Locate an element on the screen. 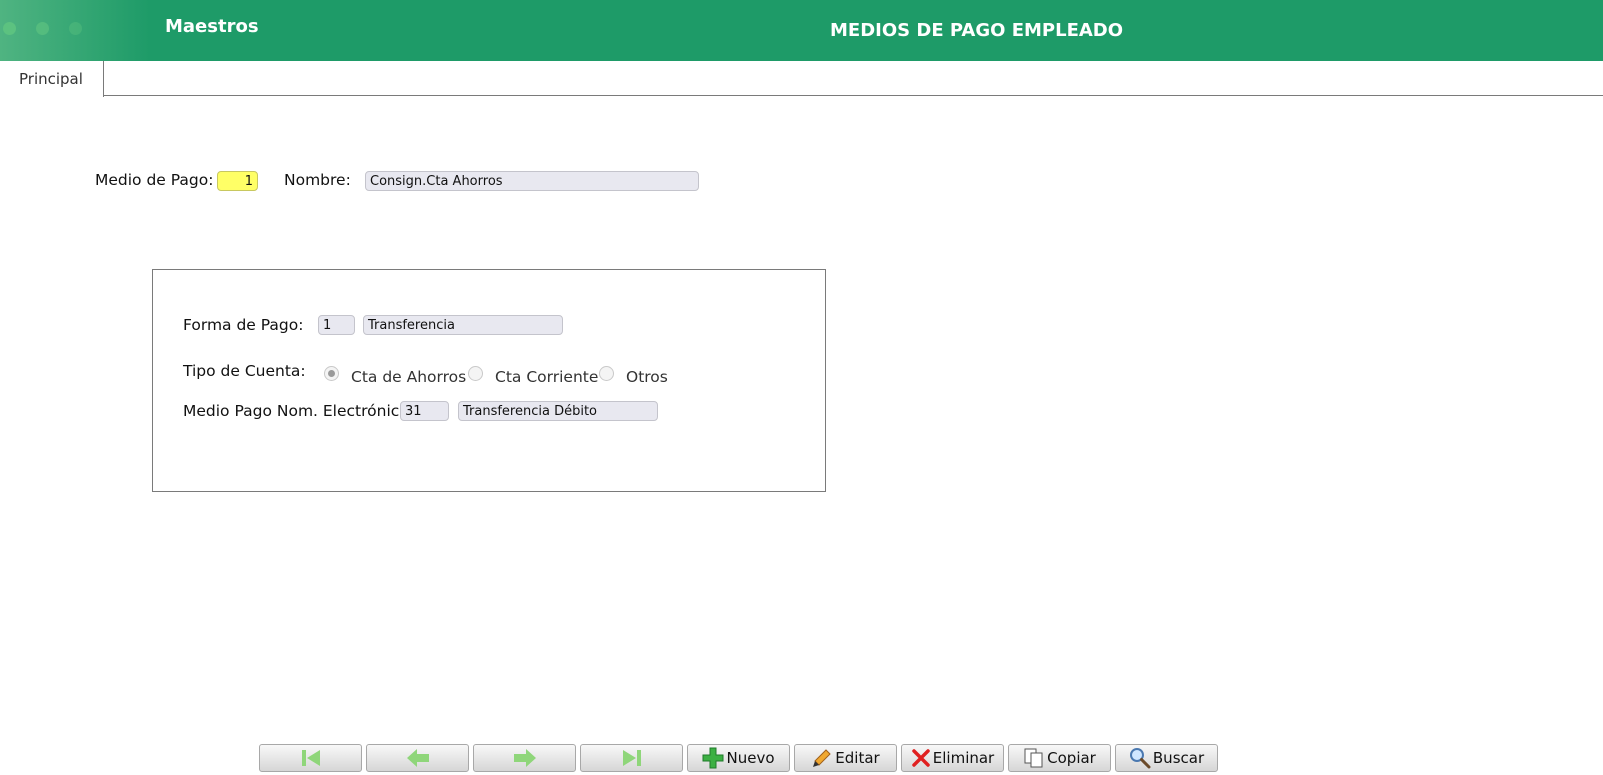 This screenshot has width=1603, height=775. previous-record-icon is located at coordinates (417, 758).